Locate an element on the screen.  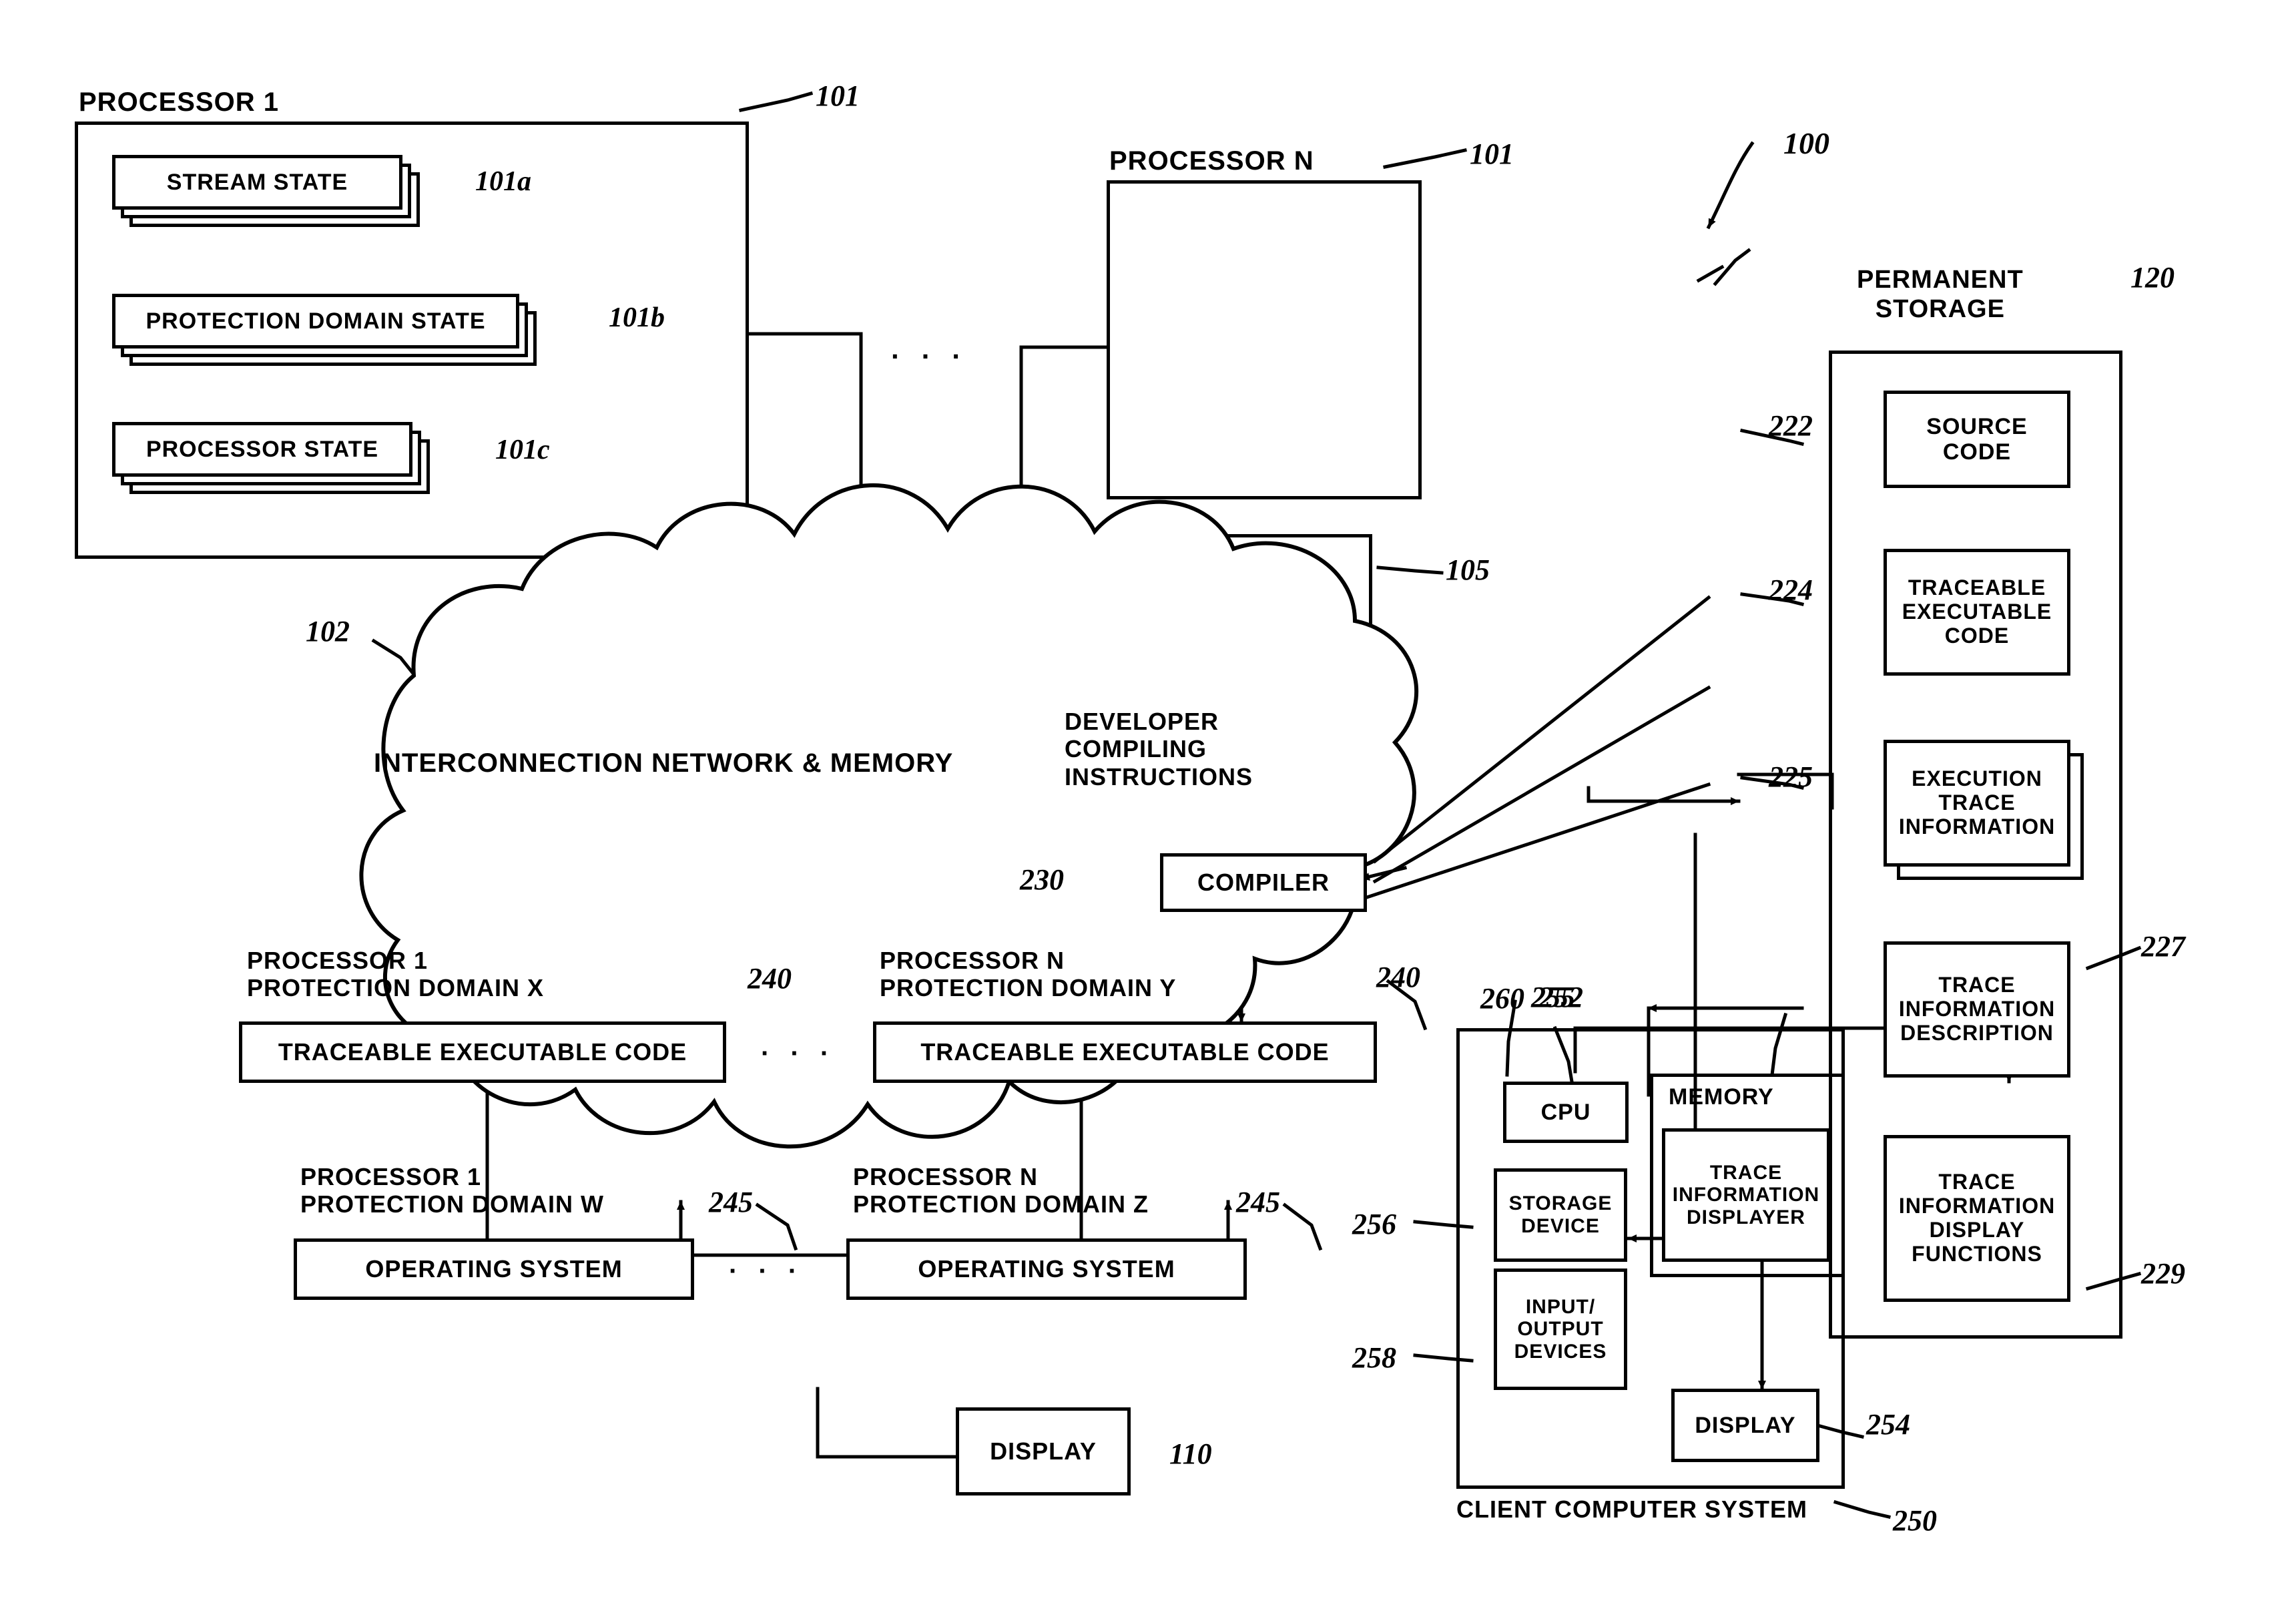
cpu-label: CPU is located at coordinates (1565, 1112).